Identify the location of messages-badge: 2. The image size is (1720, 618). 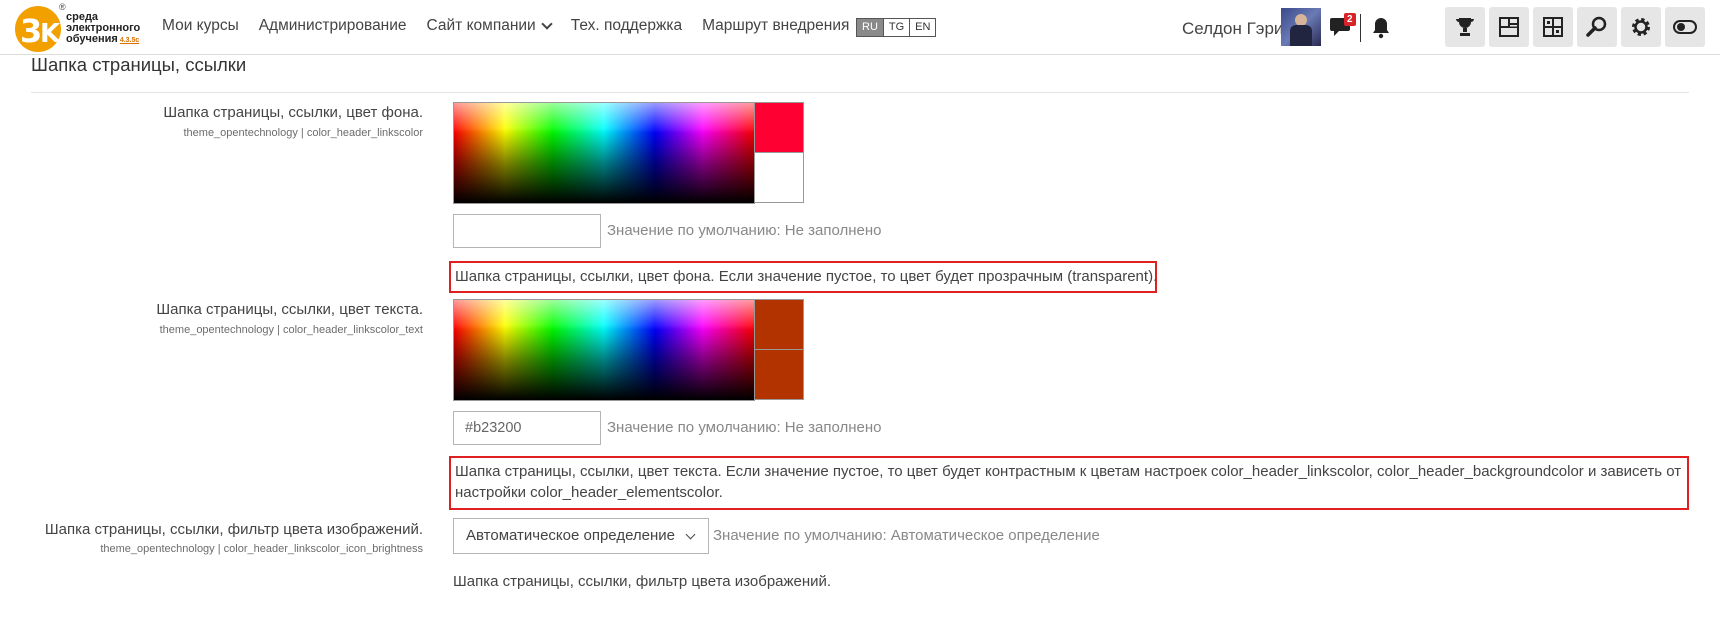
(1350, 19).